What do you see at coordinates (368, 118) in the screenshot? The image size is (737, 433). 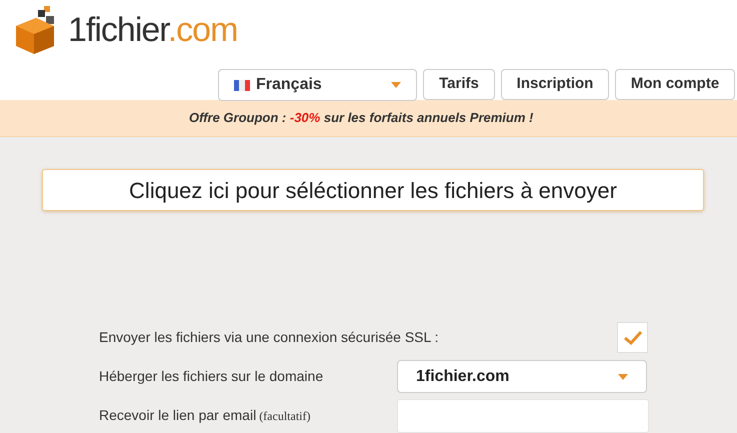 I see `promo-banner: Offre Groupon : -30% sur les forfaits annuels Premium !` at bounding box center [368, 118].